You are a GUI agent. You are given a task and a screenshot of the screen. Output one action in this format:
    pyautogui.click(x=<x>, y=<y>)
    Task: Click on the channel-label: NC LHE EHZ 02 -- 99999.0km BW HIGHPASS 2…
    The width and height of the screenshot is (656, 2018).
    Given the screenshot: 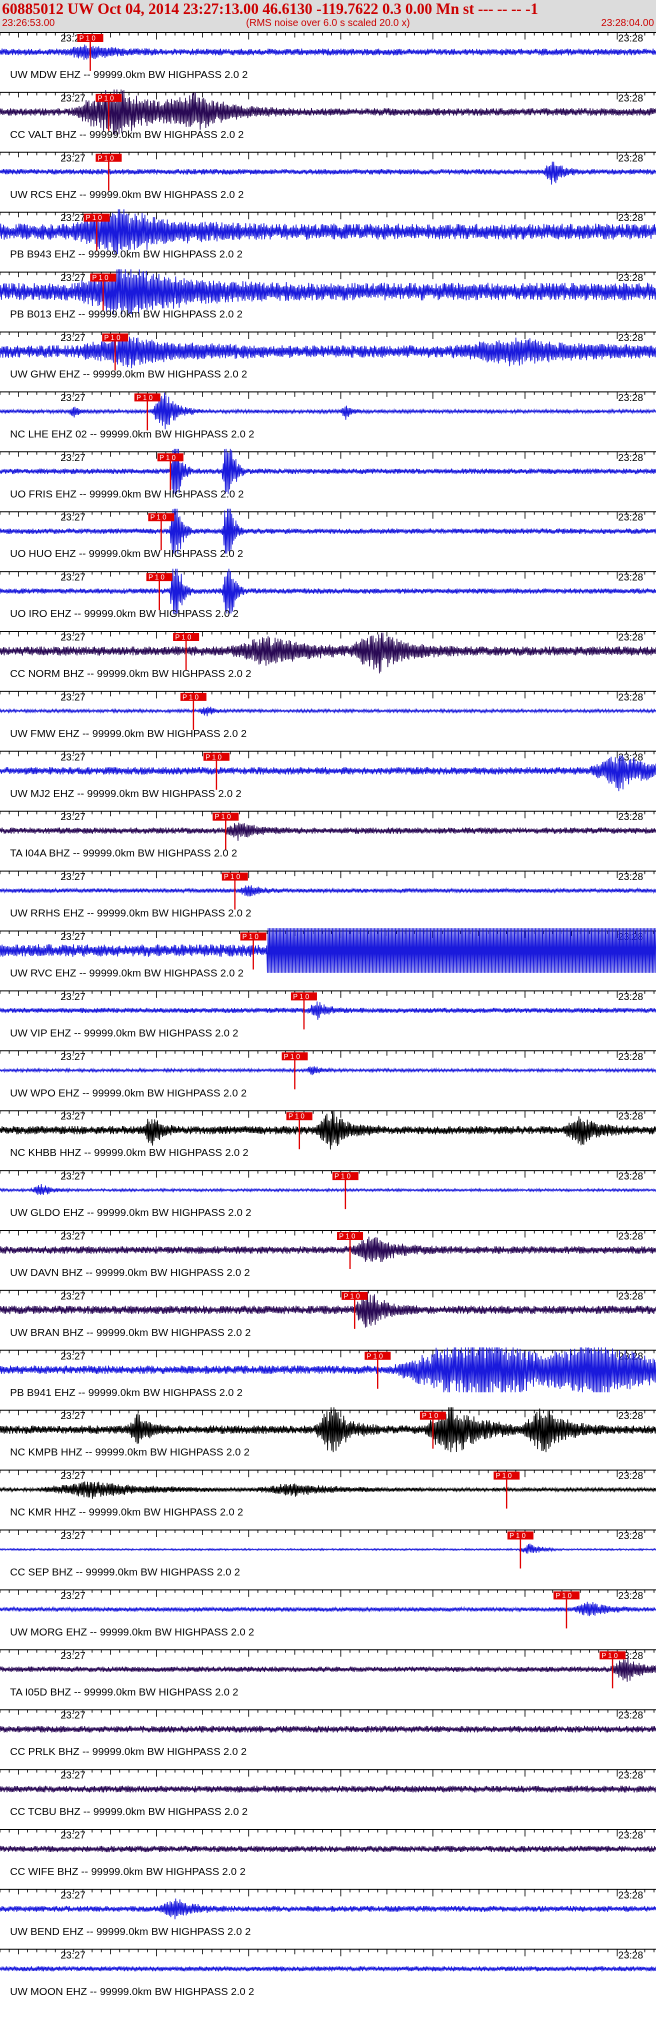 What is the action you would take?
    pyautogui.click(x=132, y=434)
    